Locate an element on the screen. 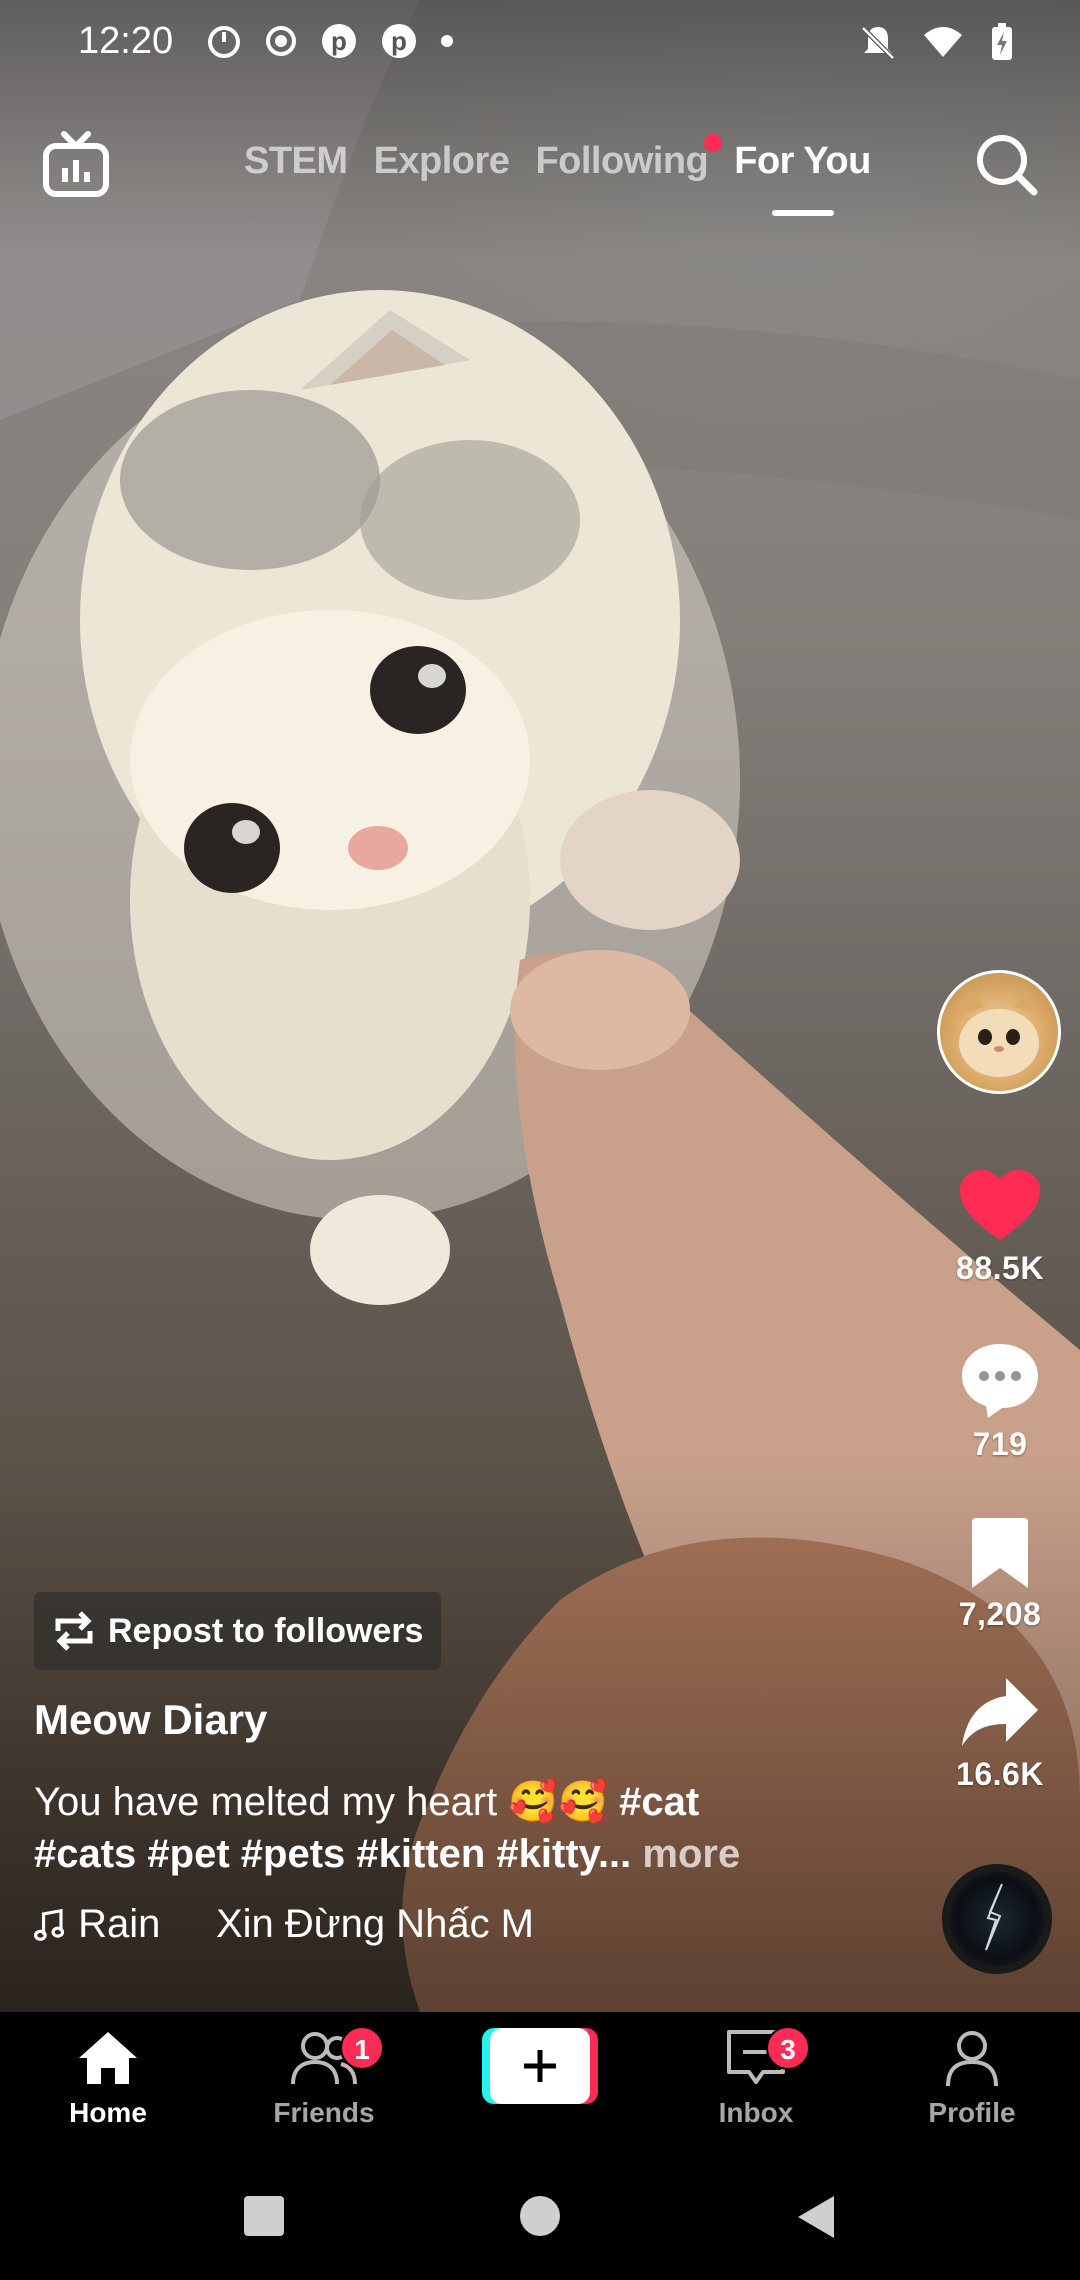 The width and height of the screenshot is (1080, 2280). share-count: 16.6K is located at coordinates (1000, 1774).